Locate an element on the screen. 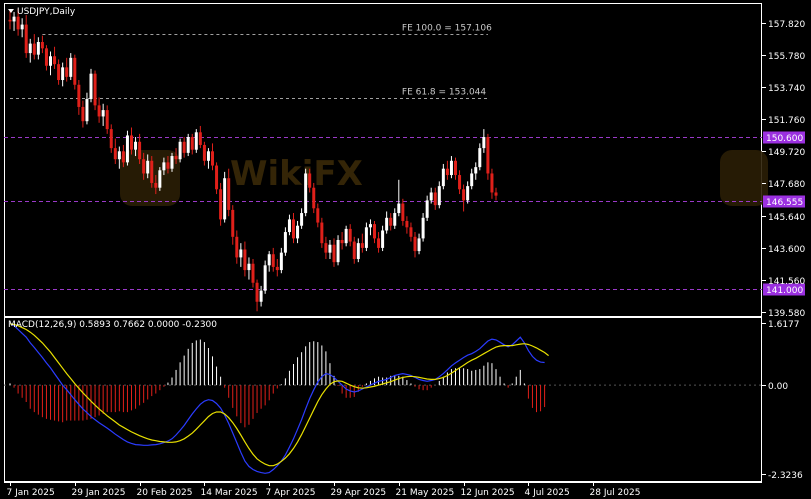 This screenshot has height=499, width=811. price-tick-label: 143.600 is located at coordinates (786, 250).